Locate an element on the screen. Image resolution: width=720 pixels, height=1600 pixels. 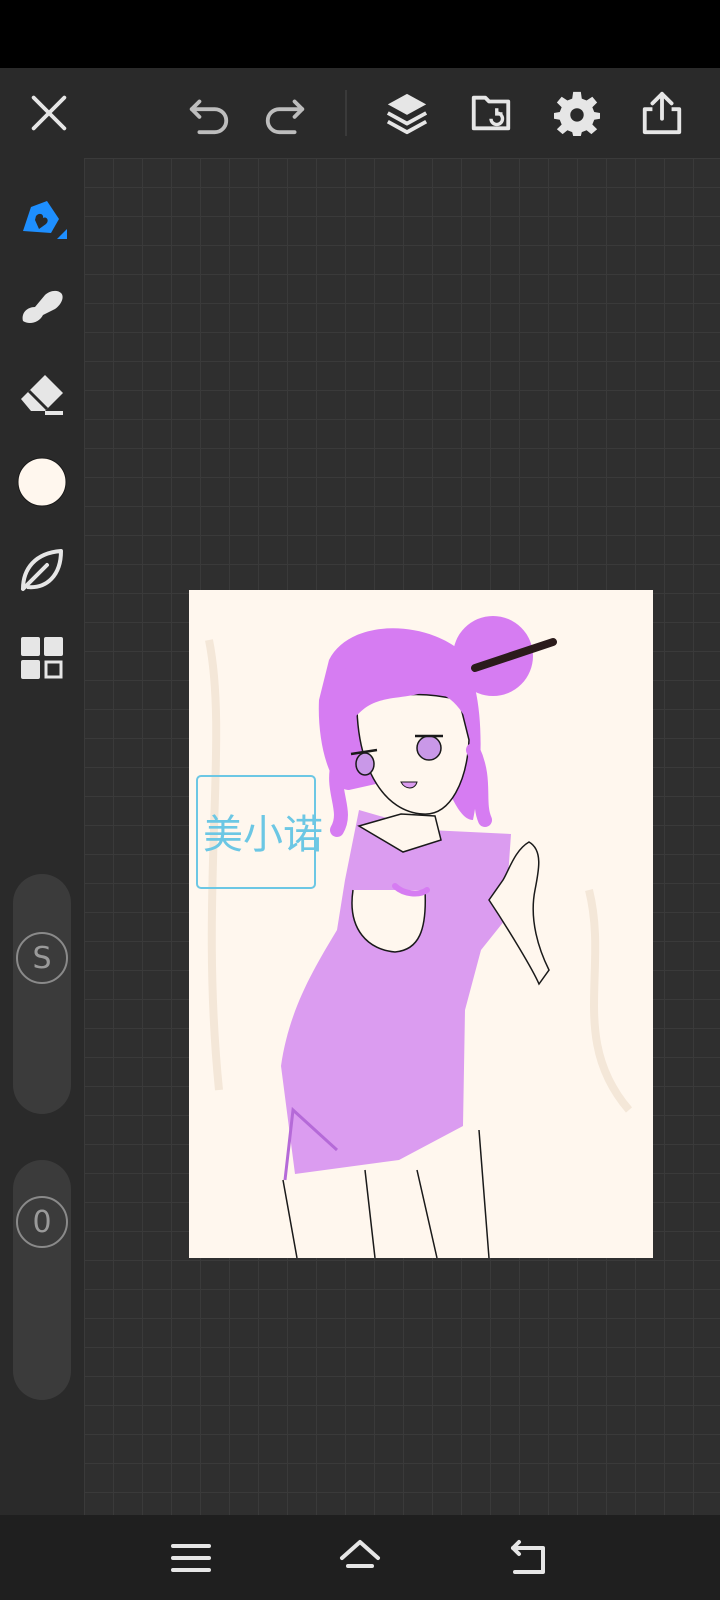
gear-icon is located at coordinates (577, 113).